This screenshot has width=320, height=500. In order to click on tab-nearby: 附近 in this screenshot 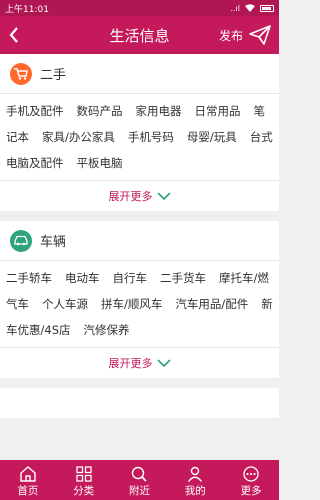, I will do `click(140, 480)`.